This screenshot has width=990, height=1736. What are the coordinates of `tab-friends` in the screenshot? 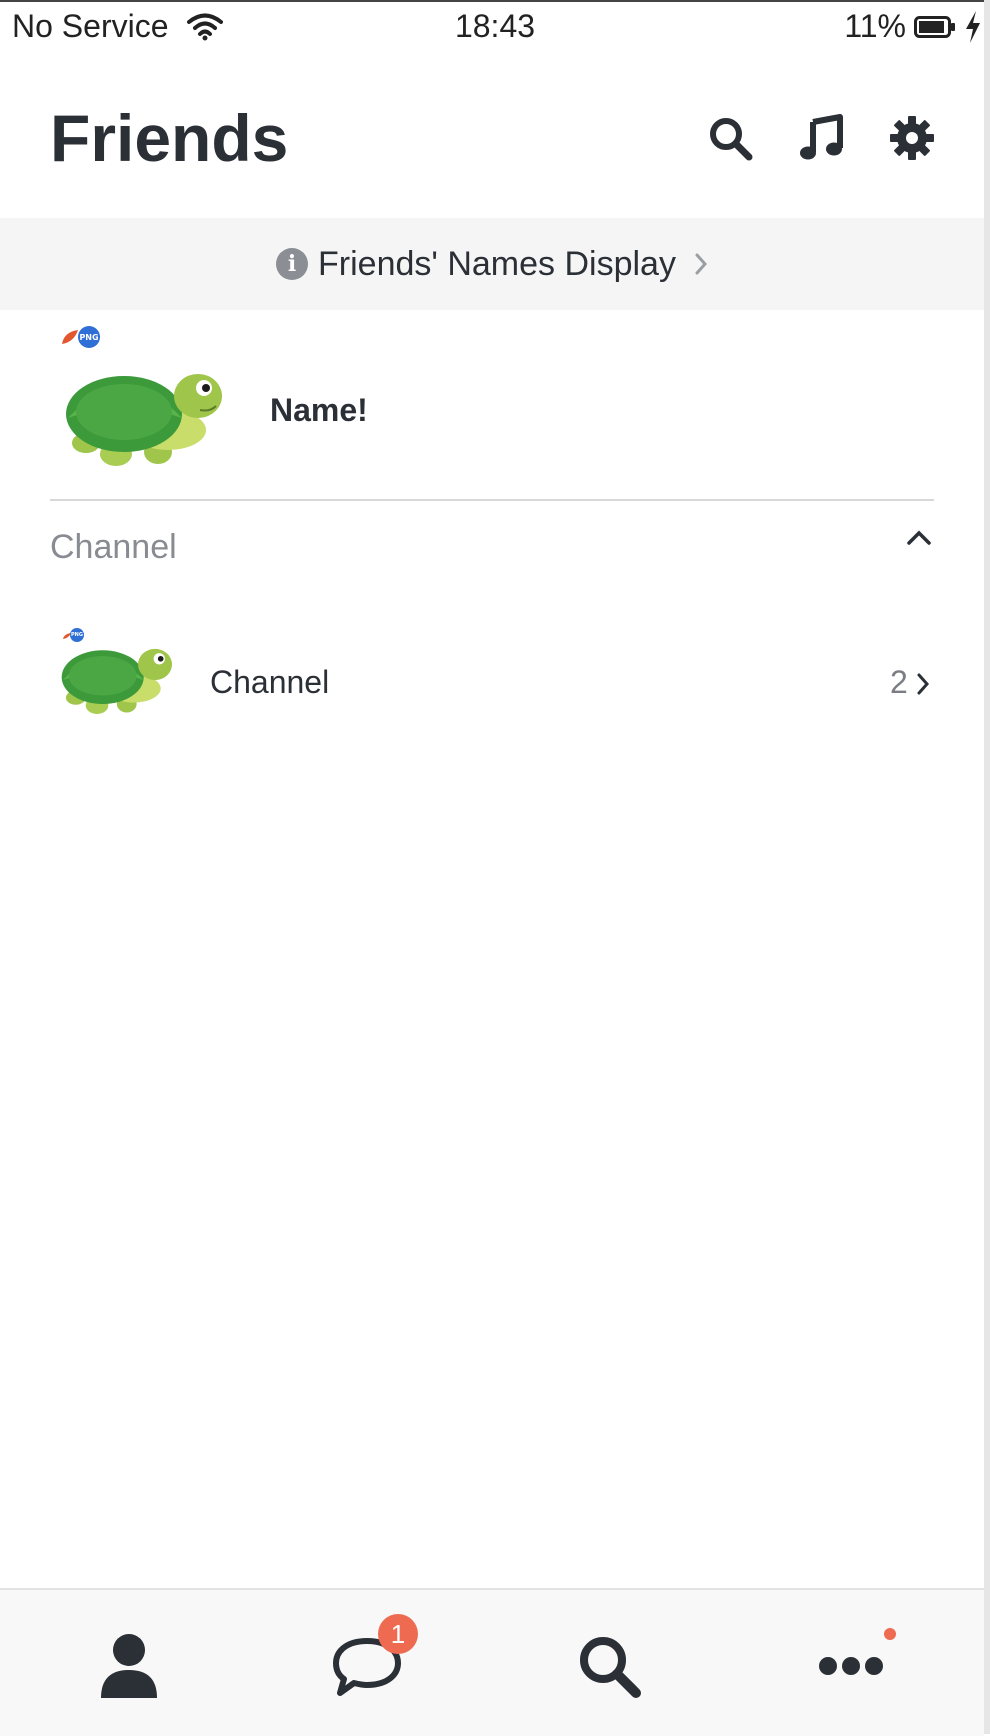 It's located at (129, 1666).